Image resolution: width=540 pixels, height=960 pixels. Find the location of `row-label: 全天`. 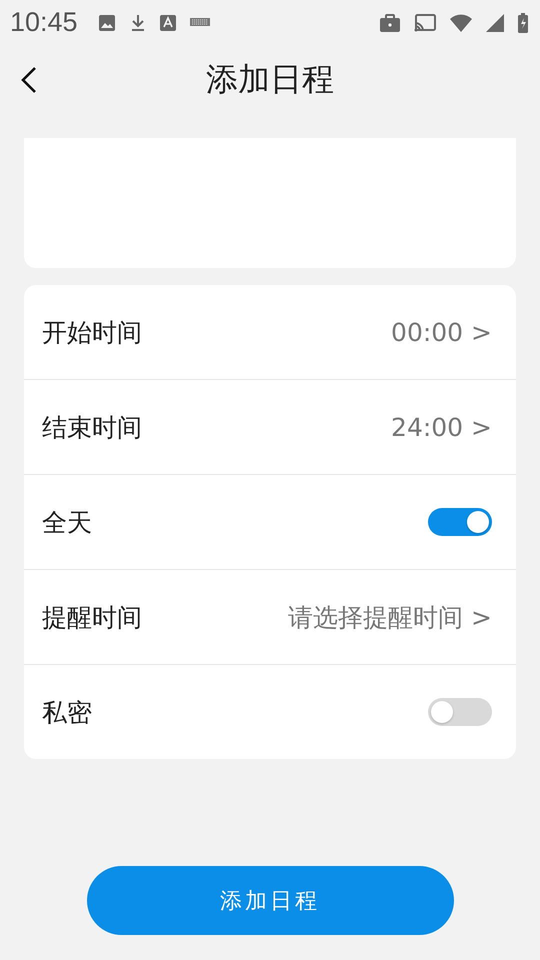

row-label: 全天 is located at coordinates (67, 522).